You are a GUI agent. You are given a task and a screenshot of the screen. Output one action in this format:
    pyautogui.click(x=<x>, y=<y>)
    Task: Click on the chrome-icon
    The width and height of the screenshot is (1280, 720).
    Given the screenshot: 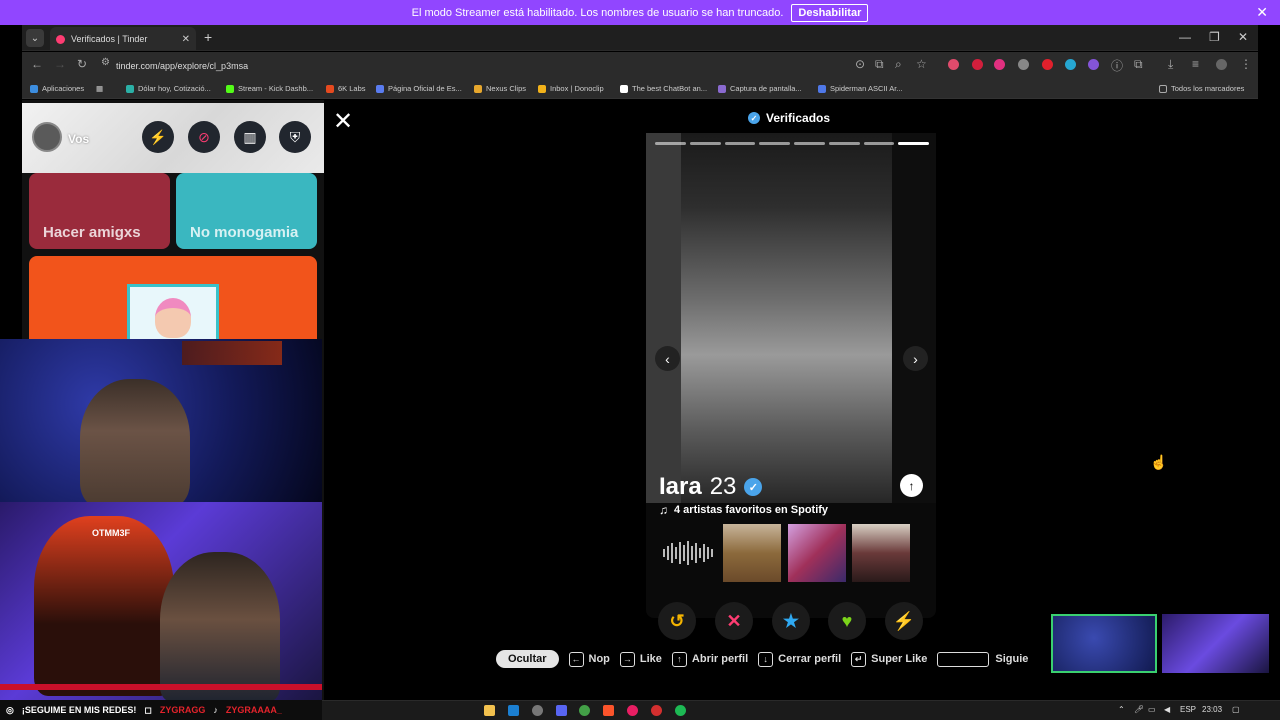 What is the action you would take?
    pyautogui.click(x=584, y=710)
    